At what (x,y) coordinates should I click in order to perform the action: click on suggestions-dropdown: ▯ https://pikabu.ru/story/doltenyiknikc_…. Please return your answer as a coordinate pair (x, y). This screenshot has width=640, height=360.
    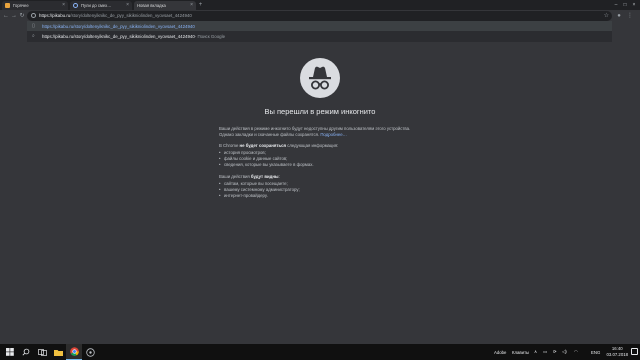
    Looking at the image, I should click on (319, 31).